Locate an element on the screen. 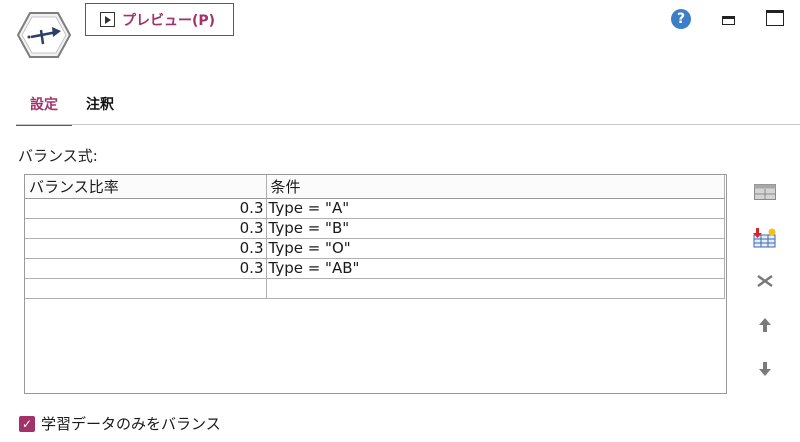  checkbox-label: 学習データのみをバランス is located at coordinates (131, 424).